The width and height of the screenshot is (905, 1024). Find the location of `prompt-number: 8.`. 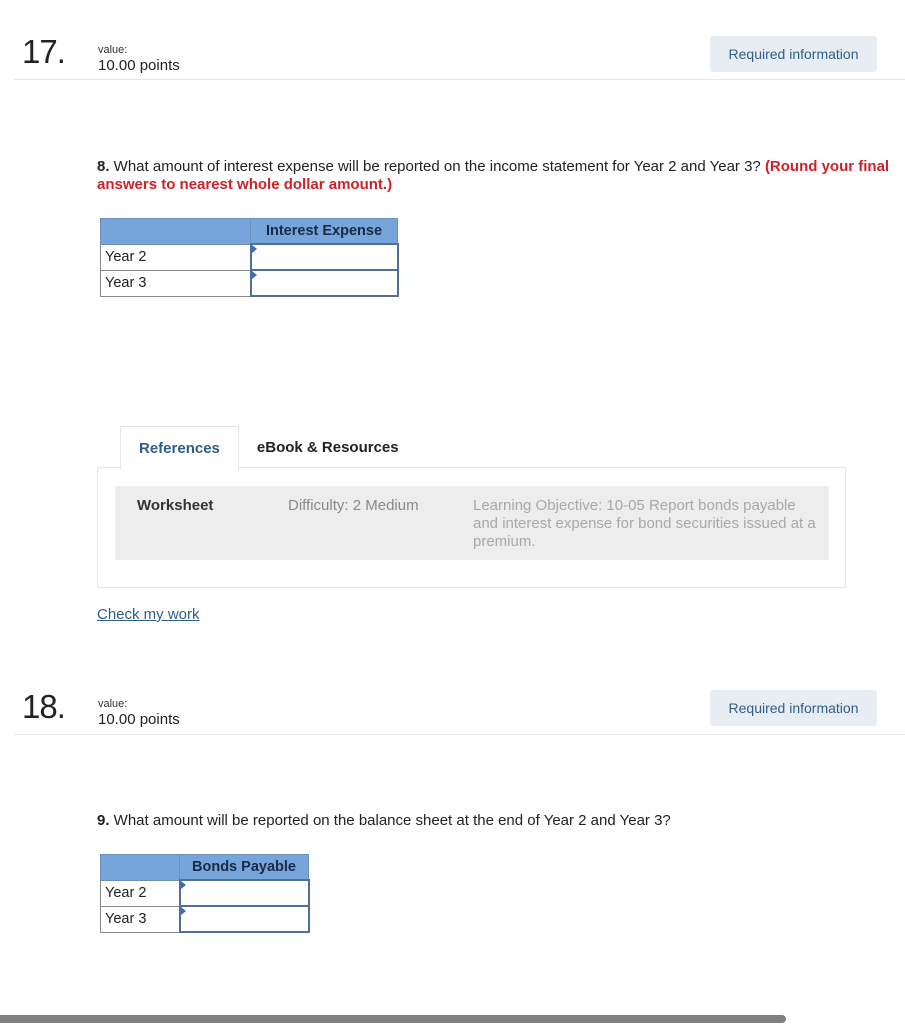

prompt-number: 8. is located at coordinates (103, 166).